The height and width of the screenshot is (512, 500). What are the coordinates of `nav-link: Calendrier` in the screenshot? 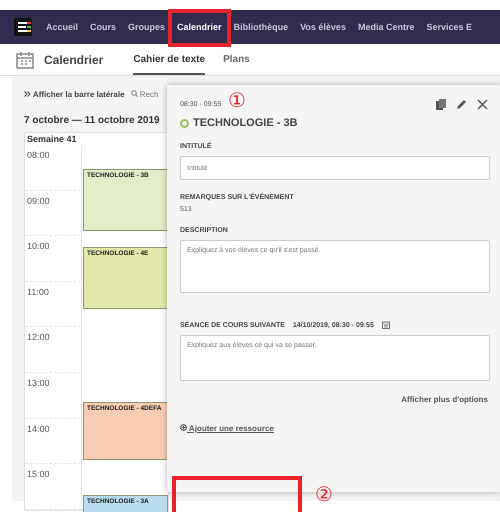 It's located at (199, 27).